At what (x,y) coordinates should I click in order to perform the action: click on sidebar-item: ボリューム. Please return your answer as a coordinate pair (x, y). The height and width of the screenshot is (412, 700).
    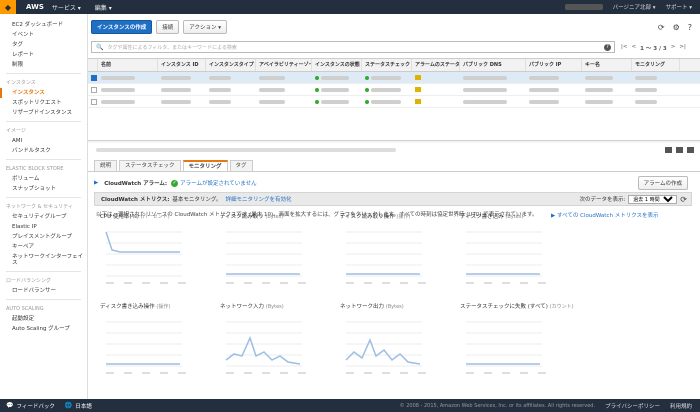
    Looking at the image, I should click on (43, 179).